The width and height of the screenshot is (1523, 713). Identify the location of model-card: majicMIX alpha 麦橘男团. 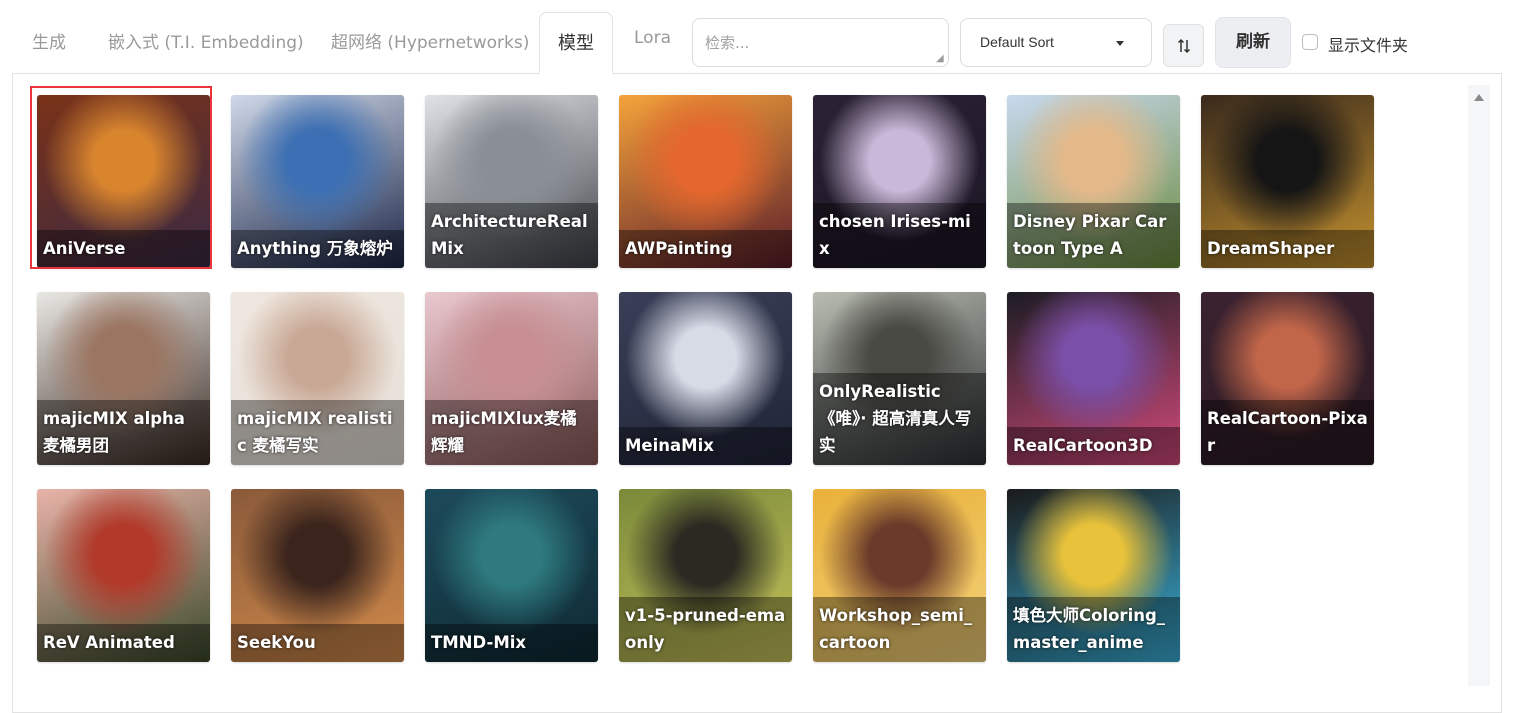
(123, 378).